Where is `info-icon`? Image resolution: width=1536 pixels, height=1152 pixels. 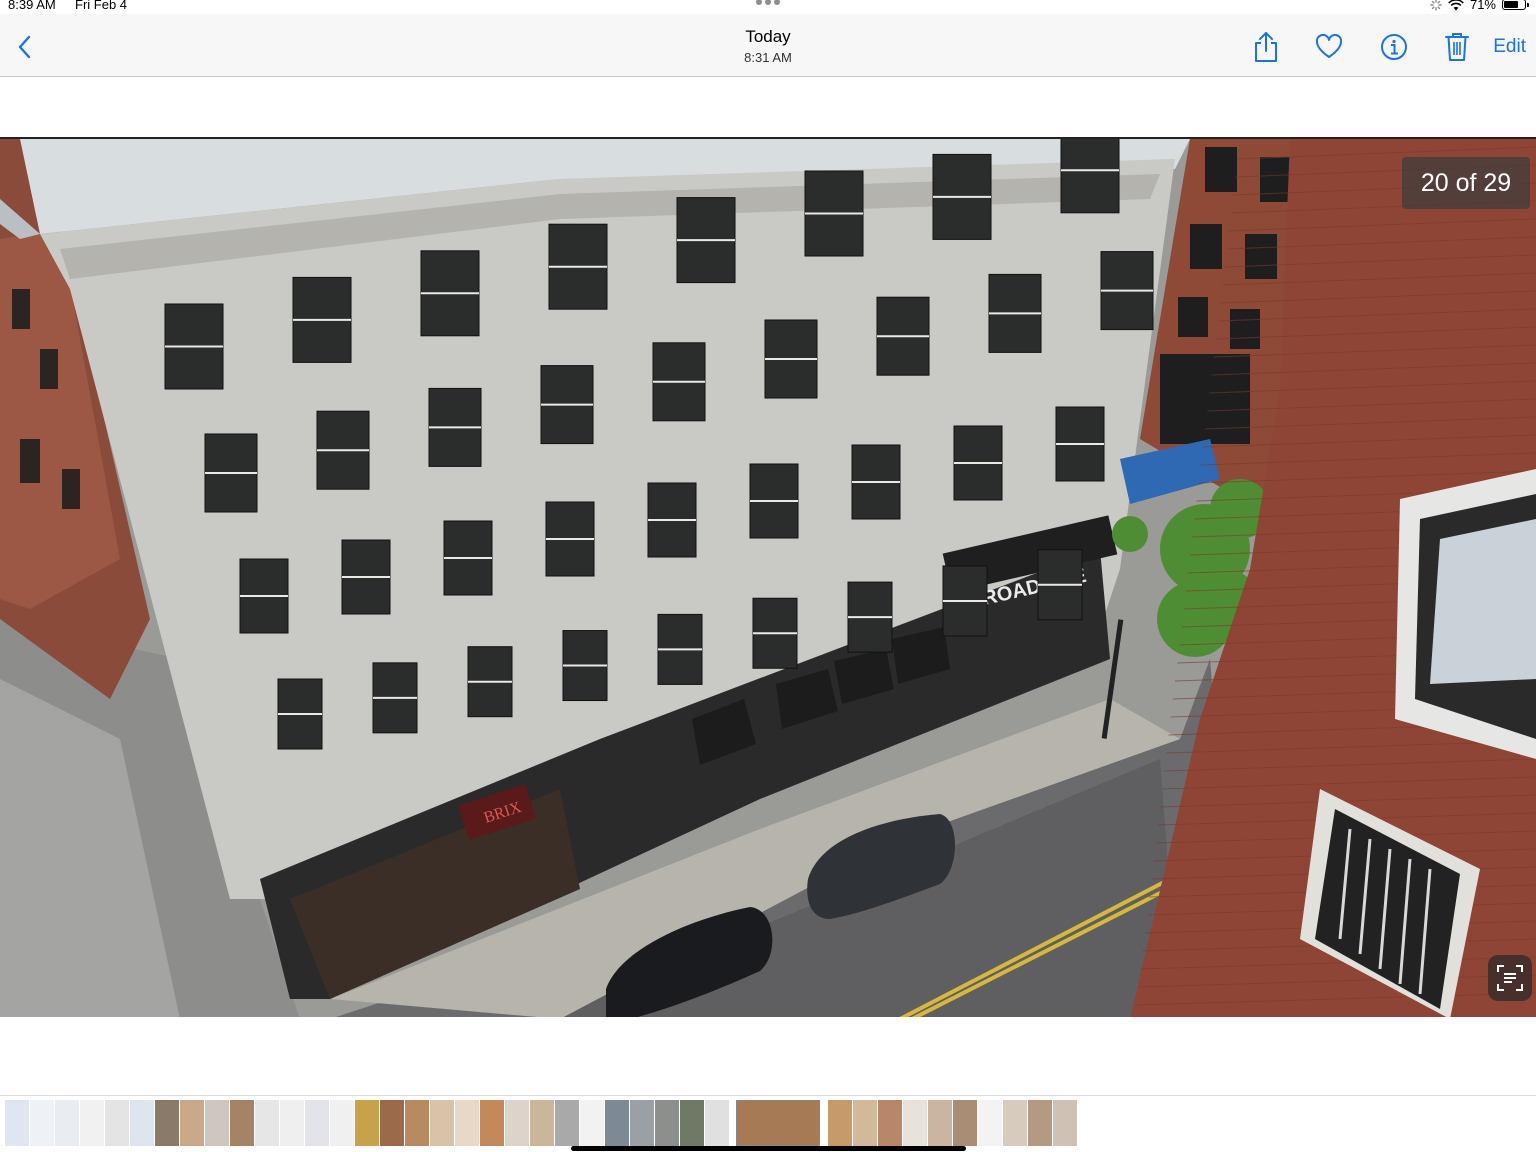
info-icon is located at coordinates (1394, 47).